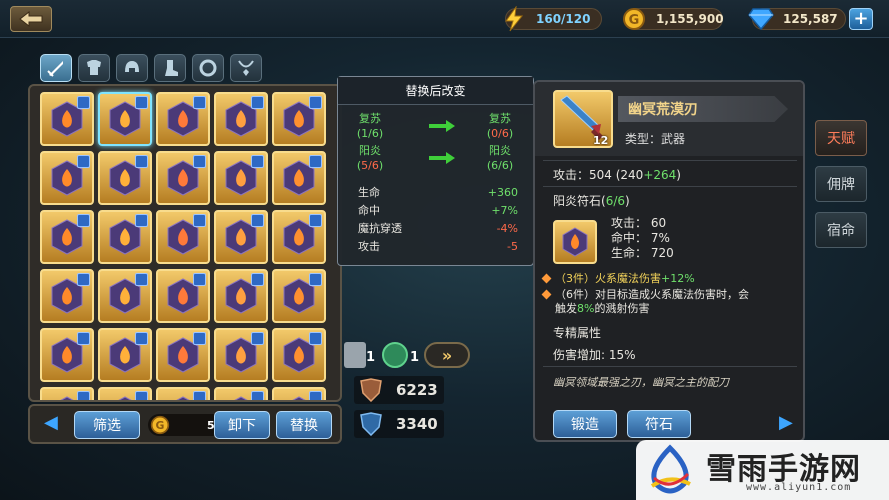 Image resolution: width=889 pixels, height=500 pixels. Describe the element at coordinates (56, 68) in the screenshot. I see `tab-weapon` at that location.